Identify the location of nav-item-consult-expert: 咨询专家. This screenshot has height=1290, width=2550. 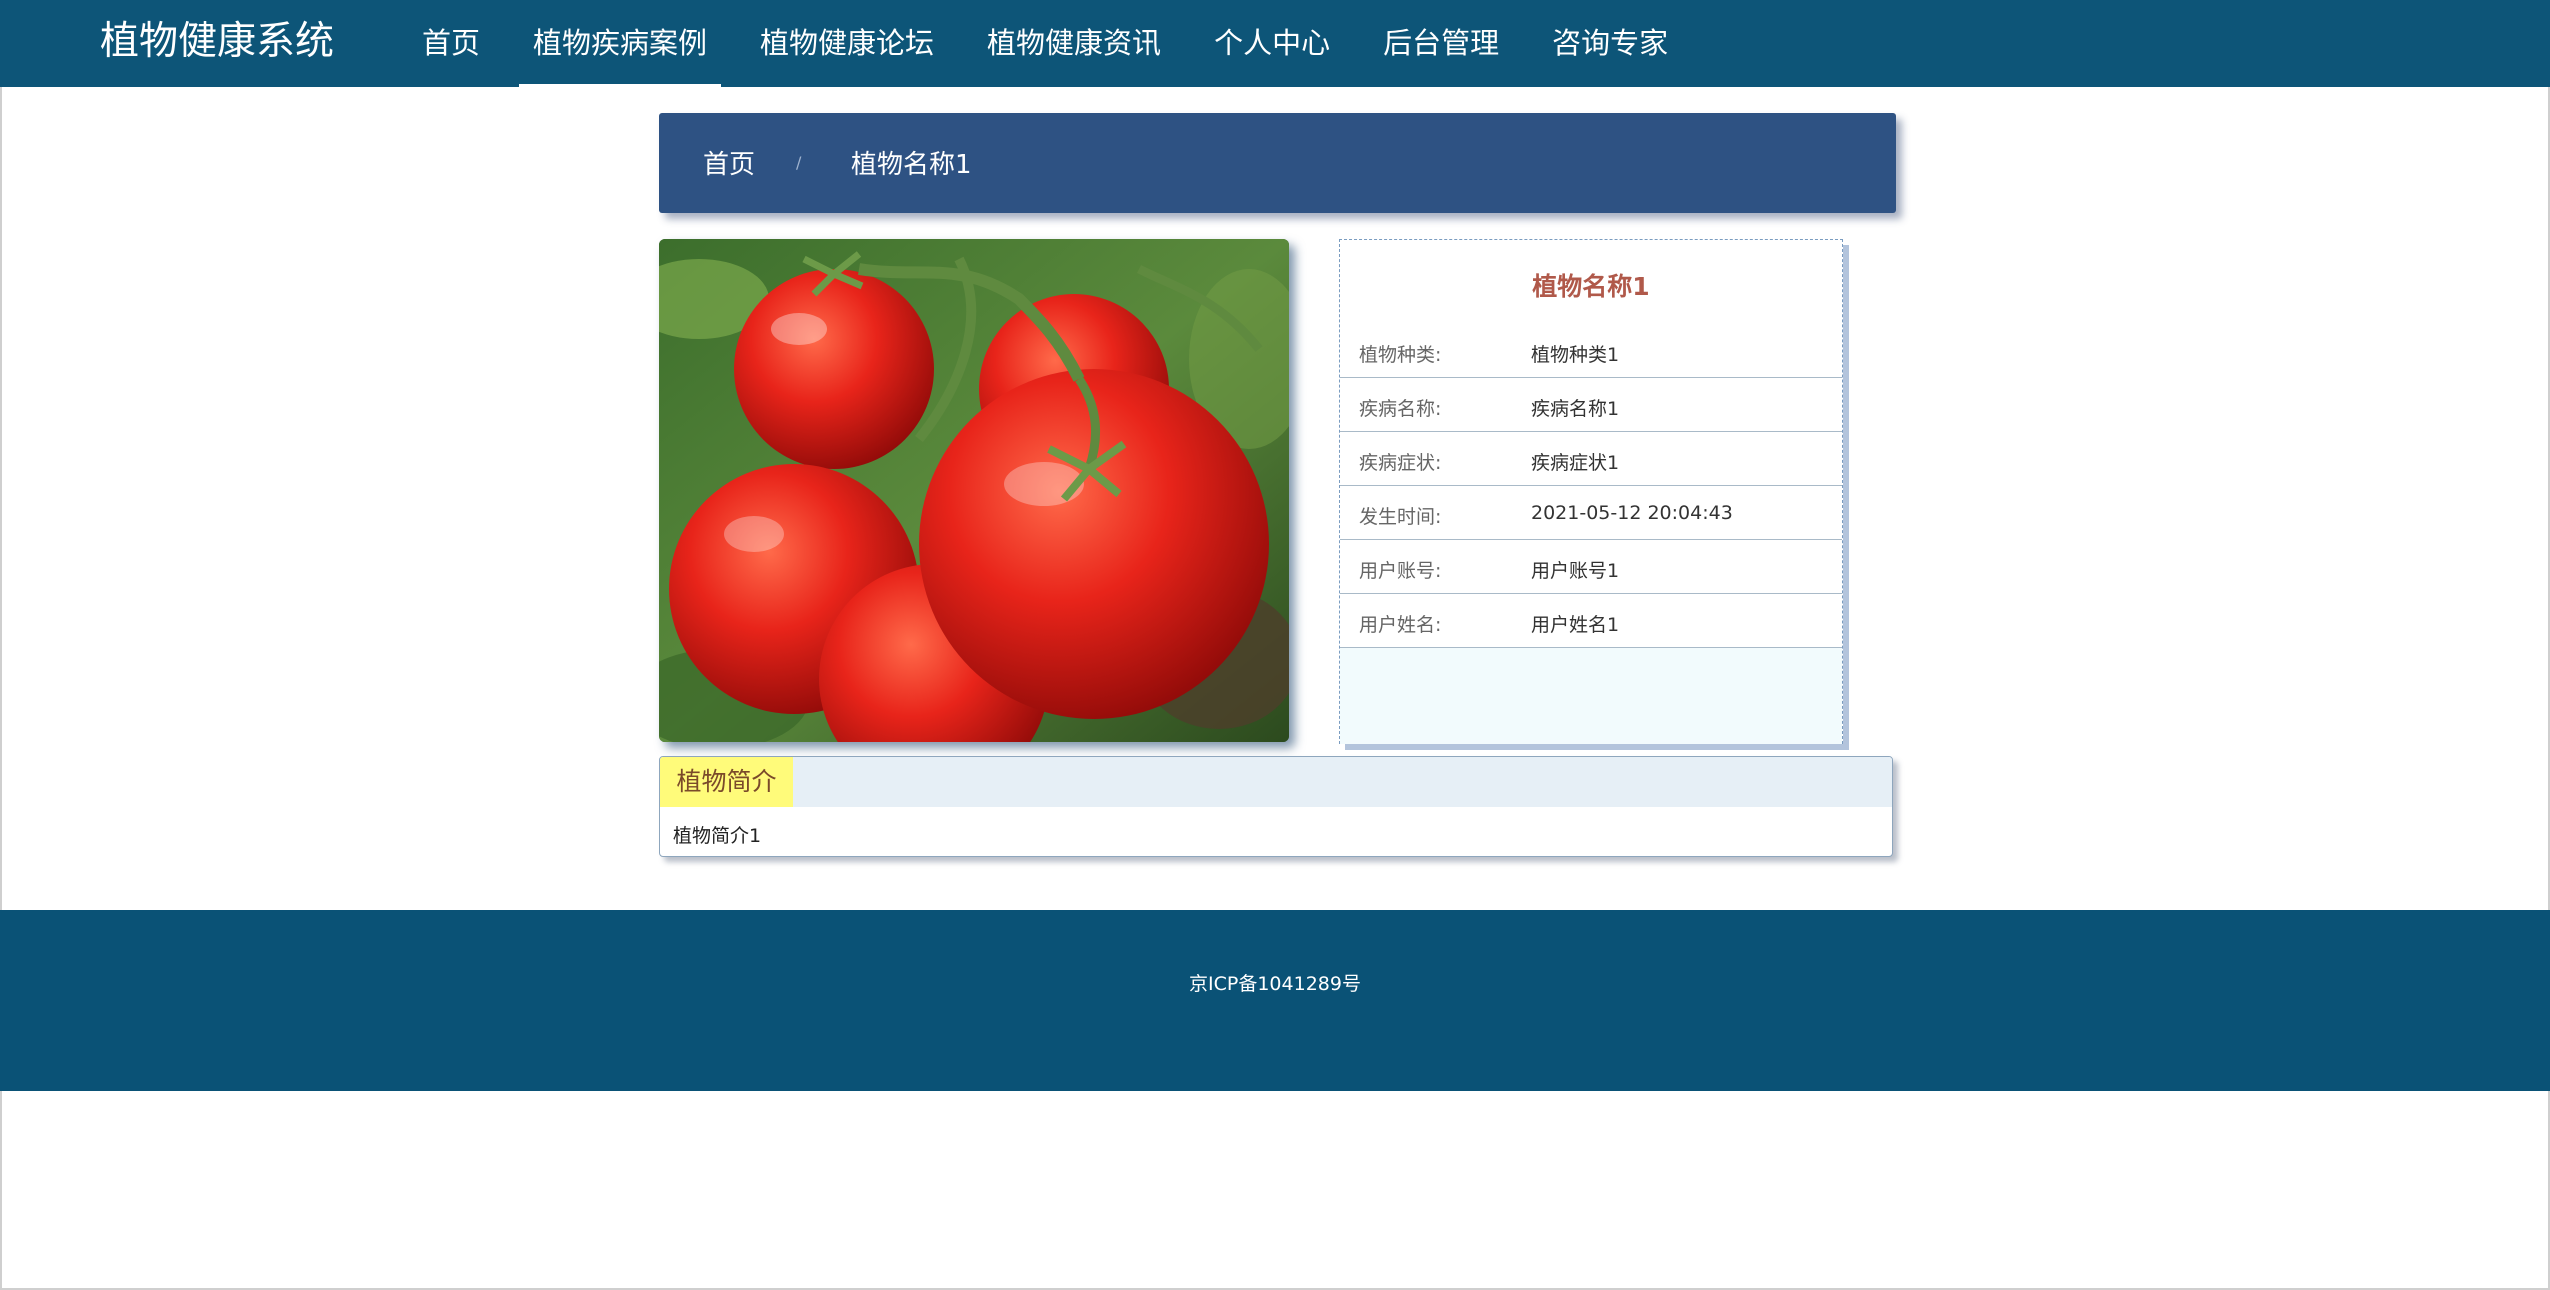
(1610, 43).